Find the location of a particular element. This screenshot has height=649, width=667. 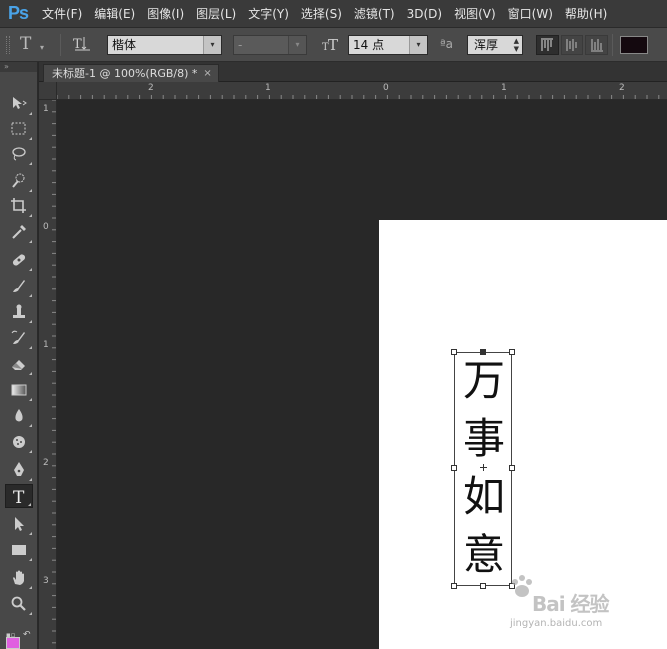

pen-tool is located at coordinates (19, 470).